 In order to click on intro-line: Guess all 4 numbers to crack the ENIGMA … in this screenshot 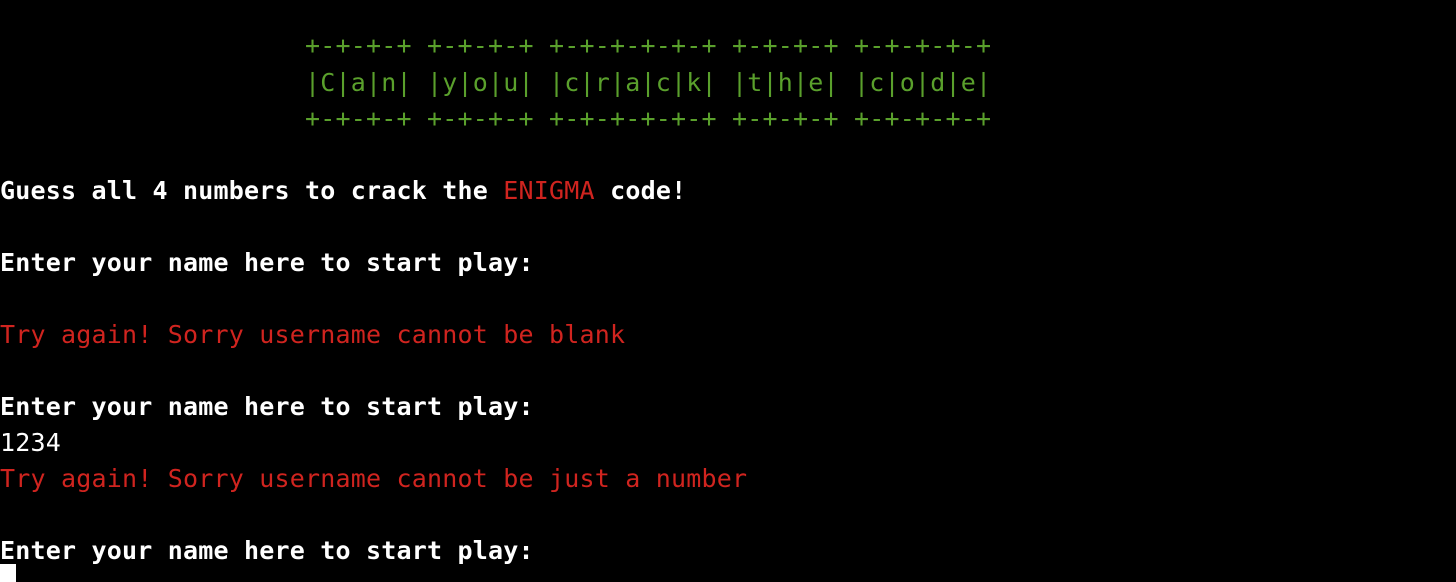, I will do `click(343, 191)`.